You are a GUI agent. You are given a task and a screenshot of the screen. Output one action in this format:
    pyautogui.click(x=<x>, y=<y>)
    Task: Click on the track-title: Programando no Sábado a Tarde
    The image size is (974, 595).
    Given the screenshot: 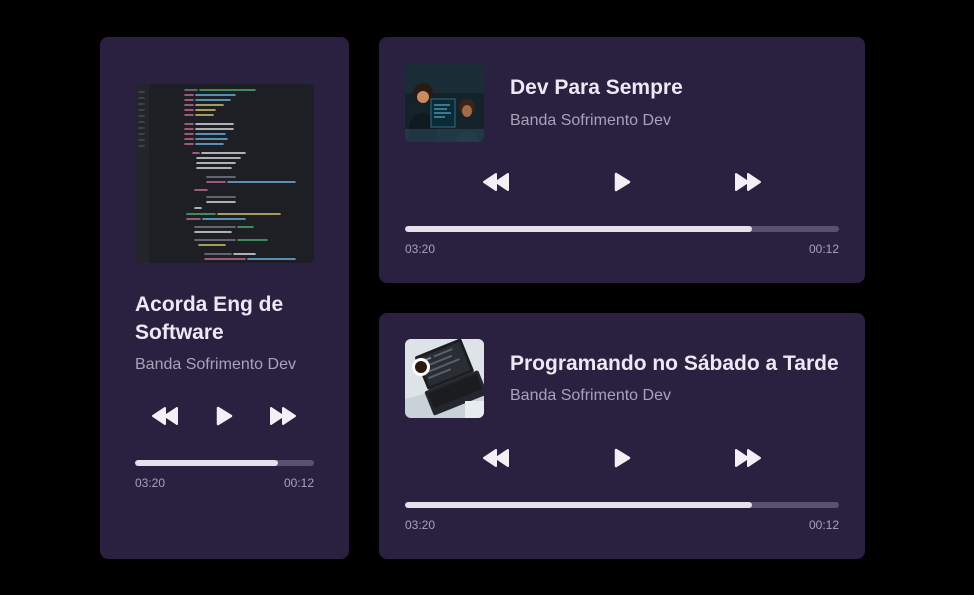 What is the action you would take?
    pyautogui.click(x=674, y=363)
    